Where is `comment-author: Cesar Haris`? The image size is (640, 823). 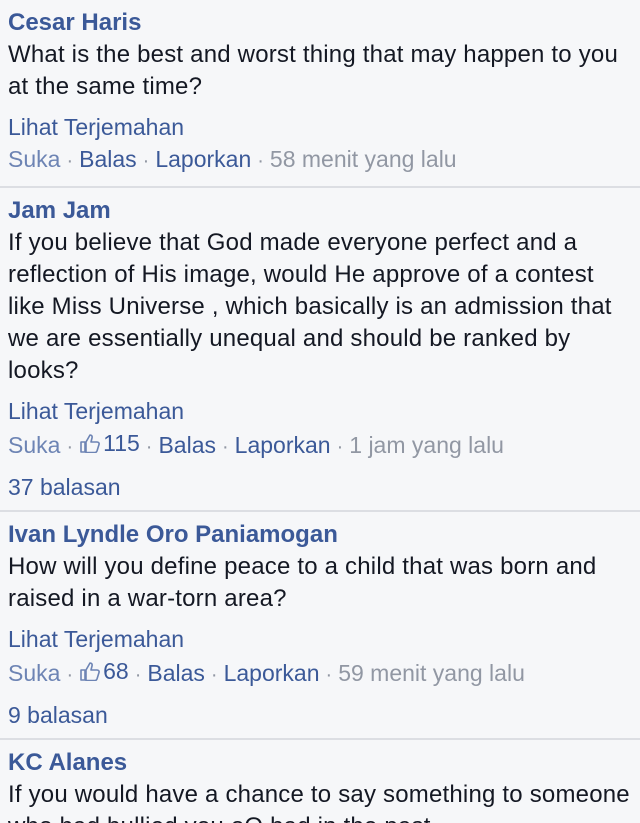
comment-author: Cesar Haris is located at coordinates (320, 22).